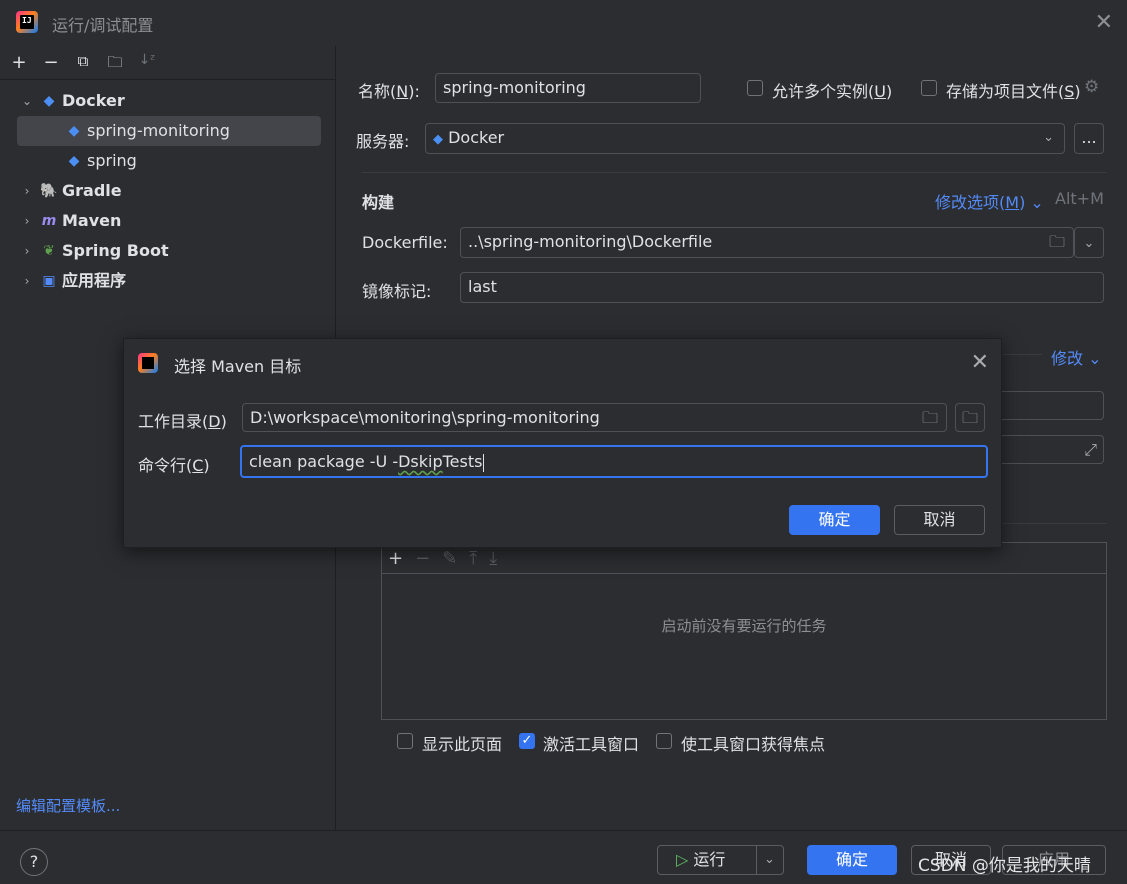 The image size is (1127, 884). Describe the element at coordinates (720, 860) in the screenshot. I see `run-button: ▷ 运行 ⌄` at that location.